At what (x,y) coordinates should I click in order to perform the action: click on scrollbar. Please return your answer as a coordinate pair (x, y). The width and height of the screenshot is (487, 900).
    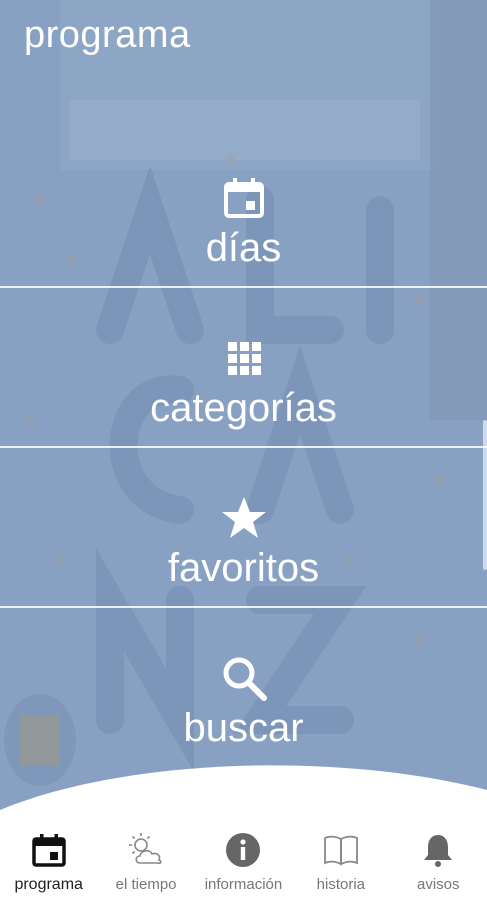
    Looking at the image, I should click on (485, 495).